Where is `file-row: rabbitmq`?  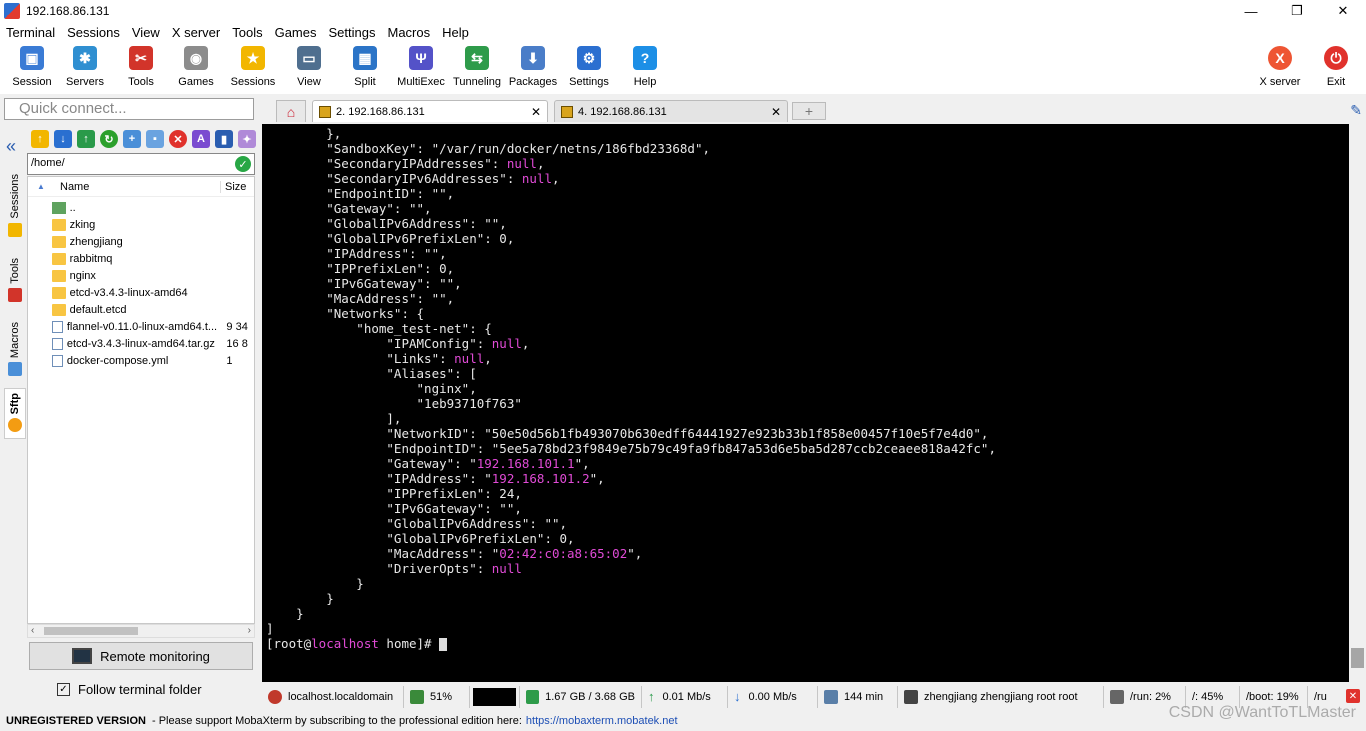 file-row: rabbitmq is located at coordinates (141, 258).